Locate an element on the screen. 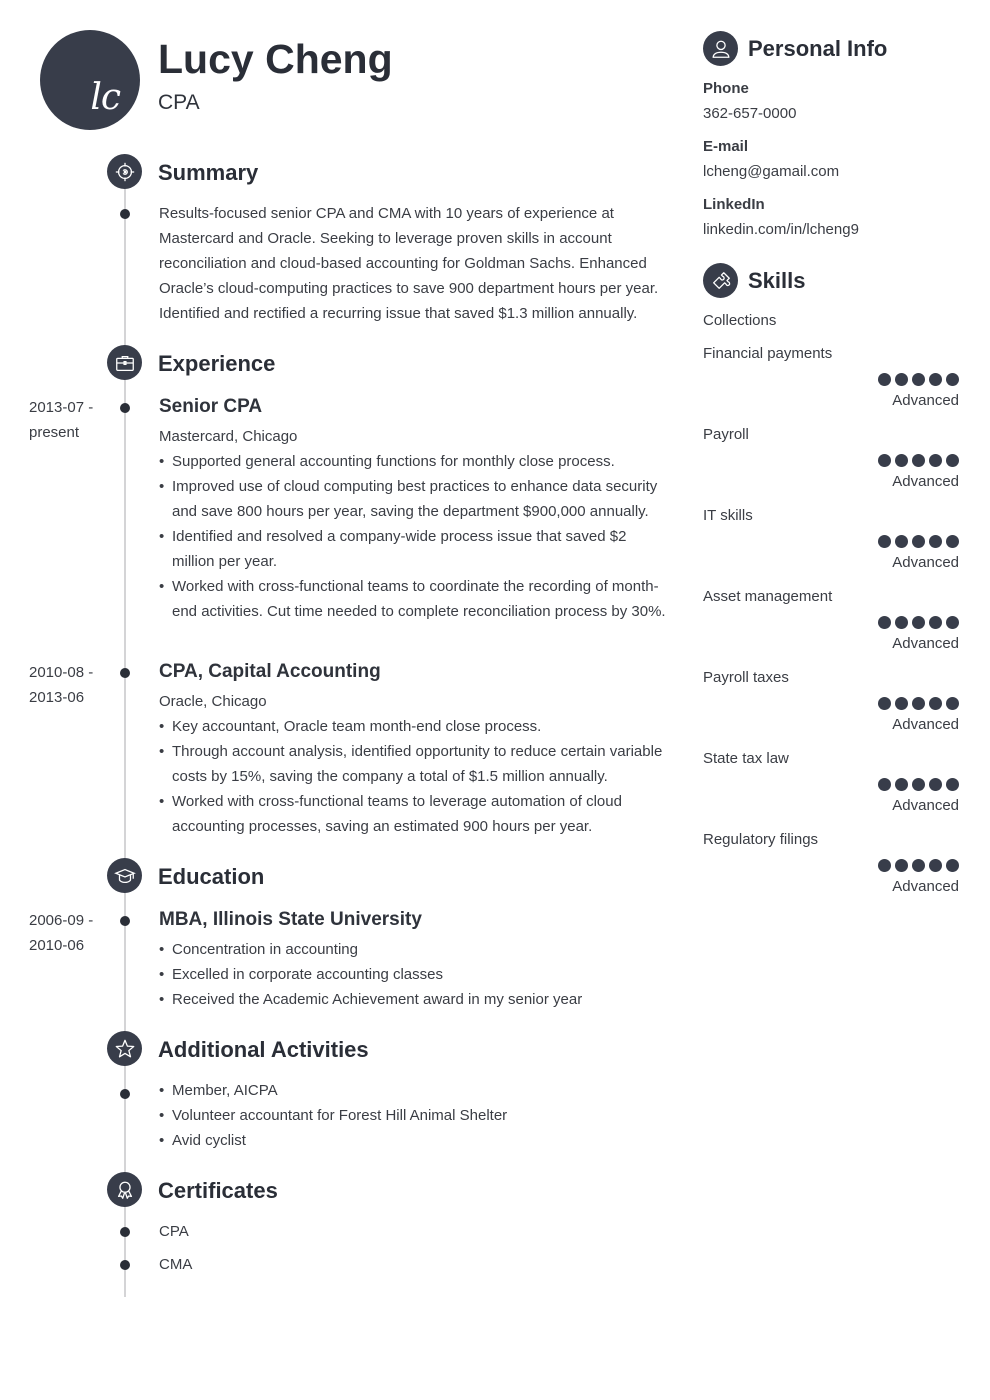 The image size is (990, 1400). linkedin-value: linkedin.com/in/lcheng9 is located at coordinates (781, 229).